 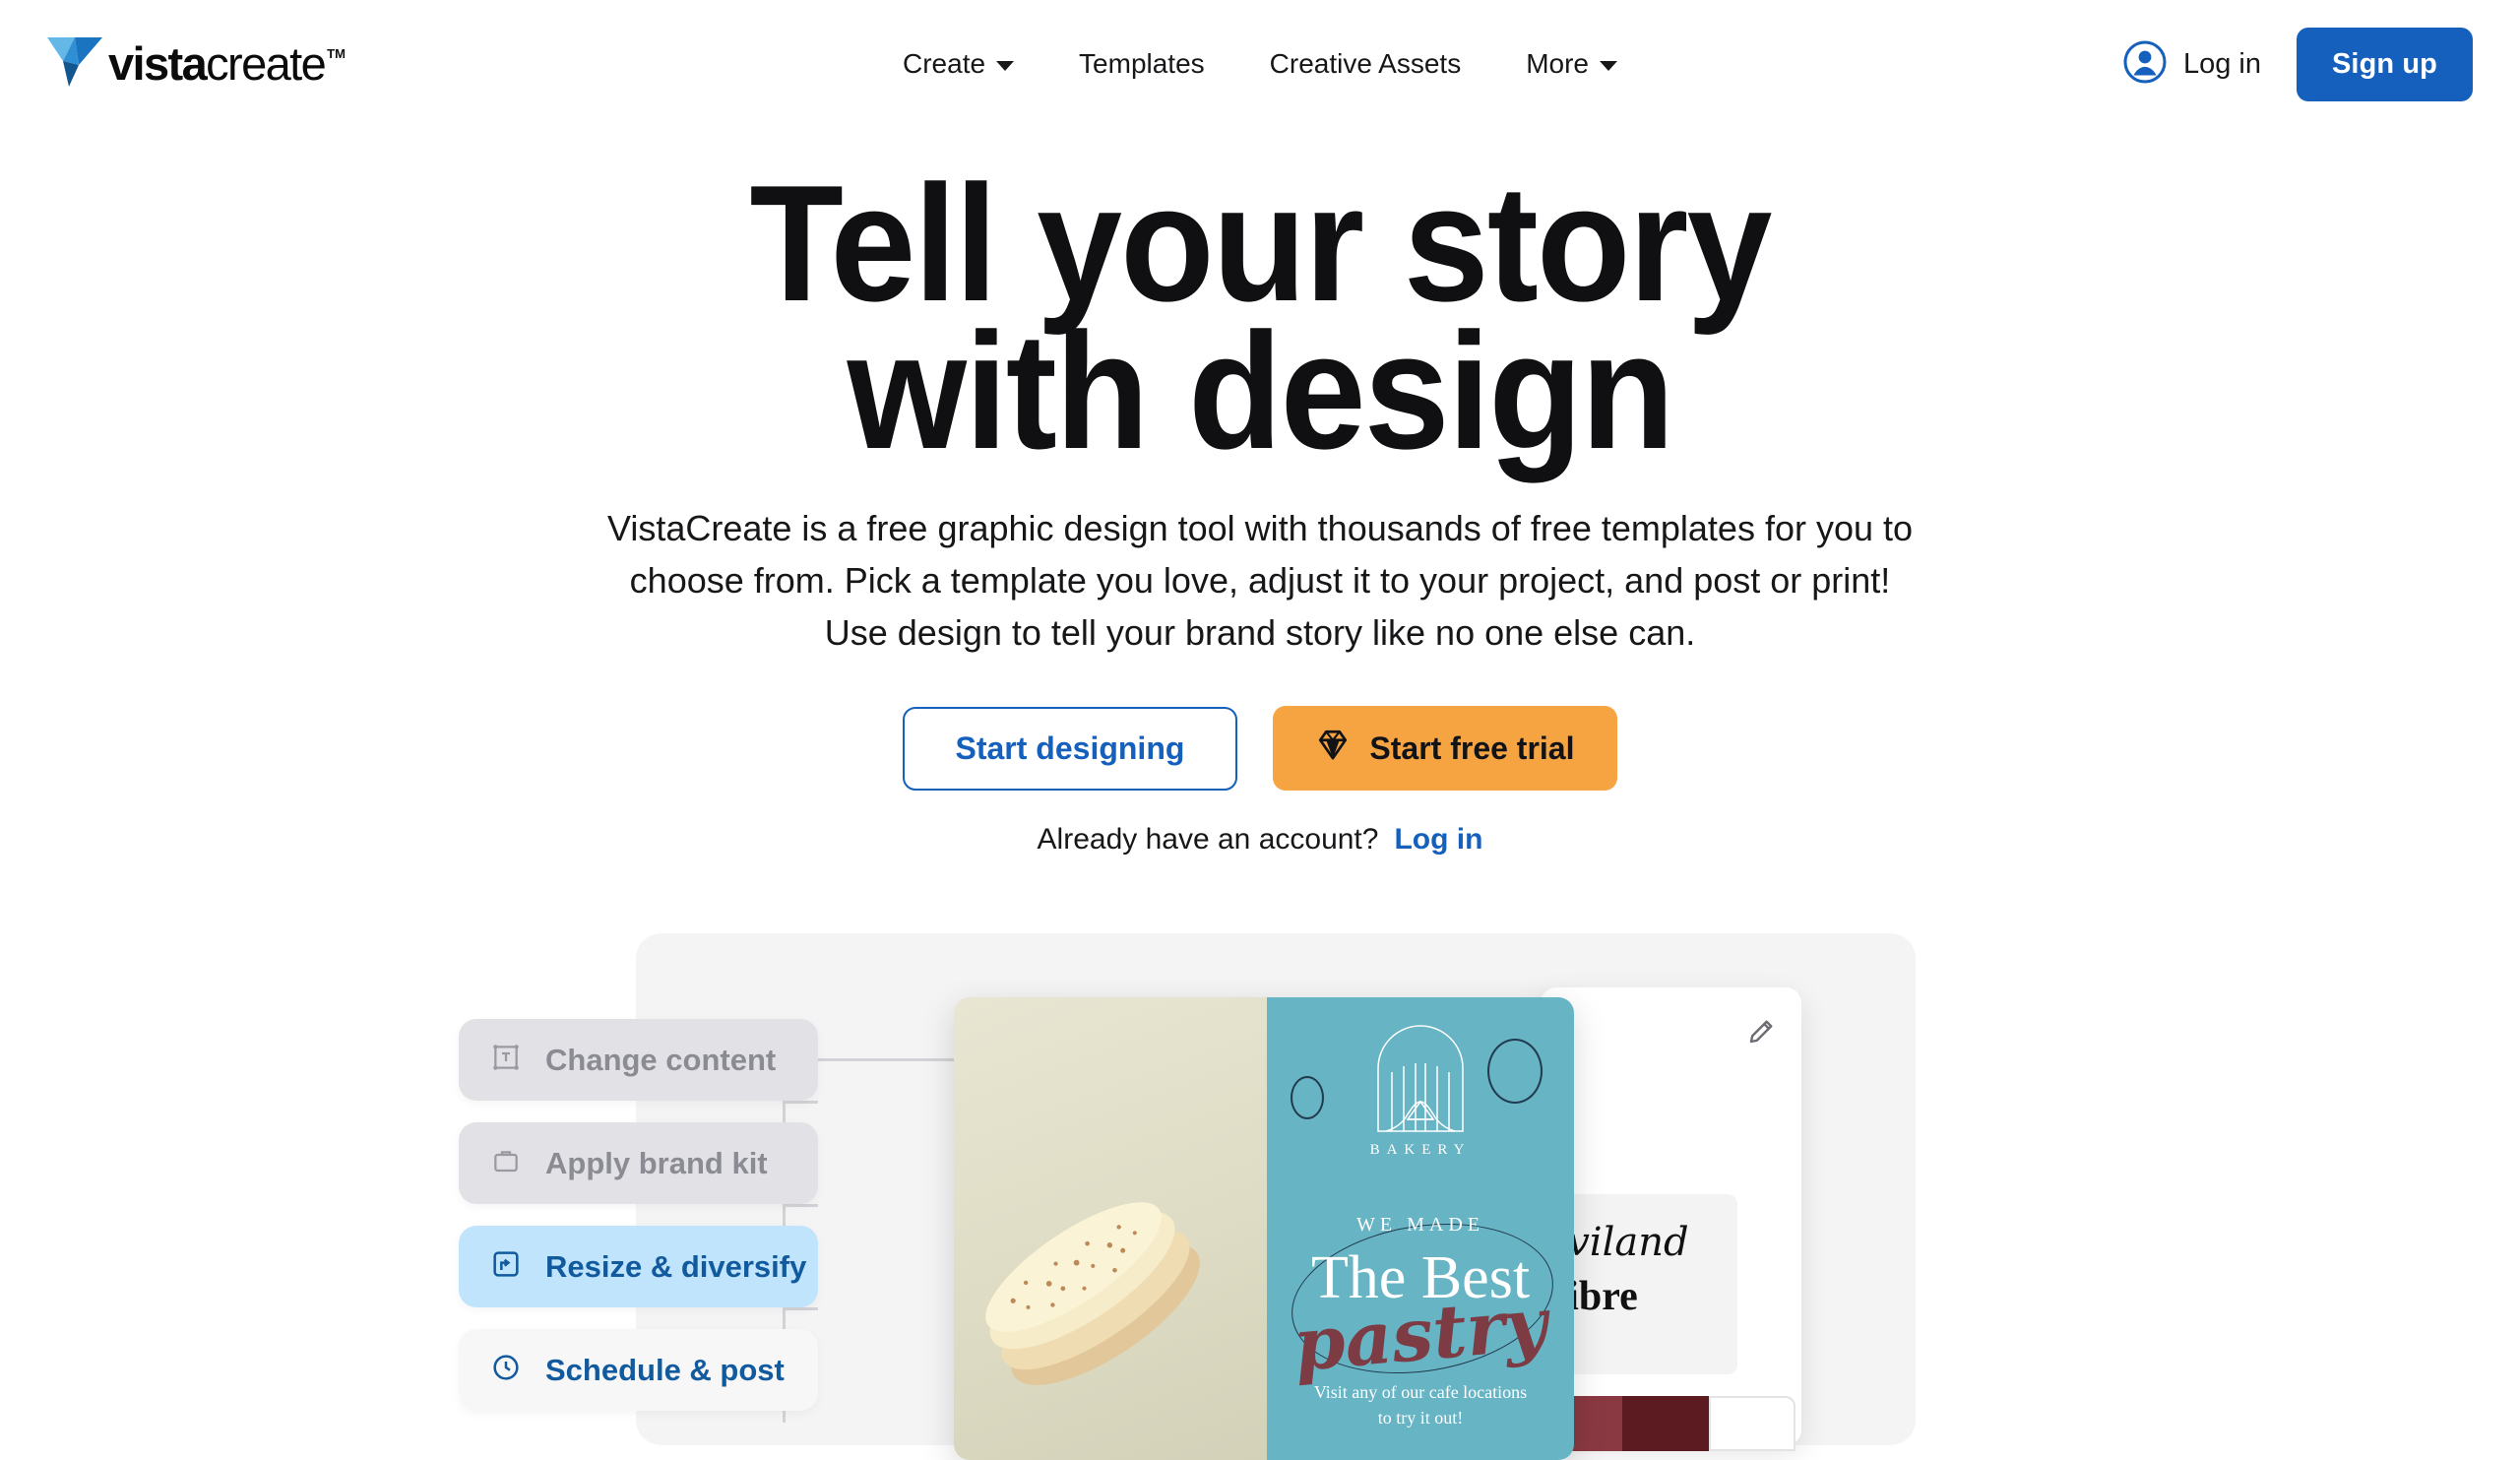 I want to click on vistacreate-logo-icon, so click(x=74, y=62).